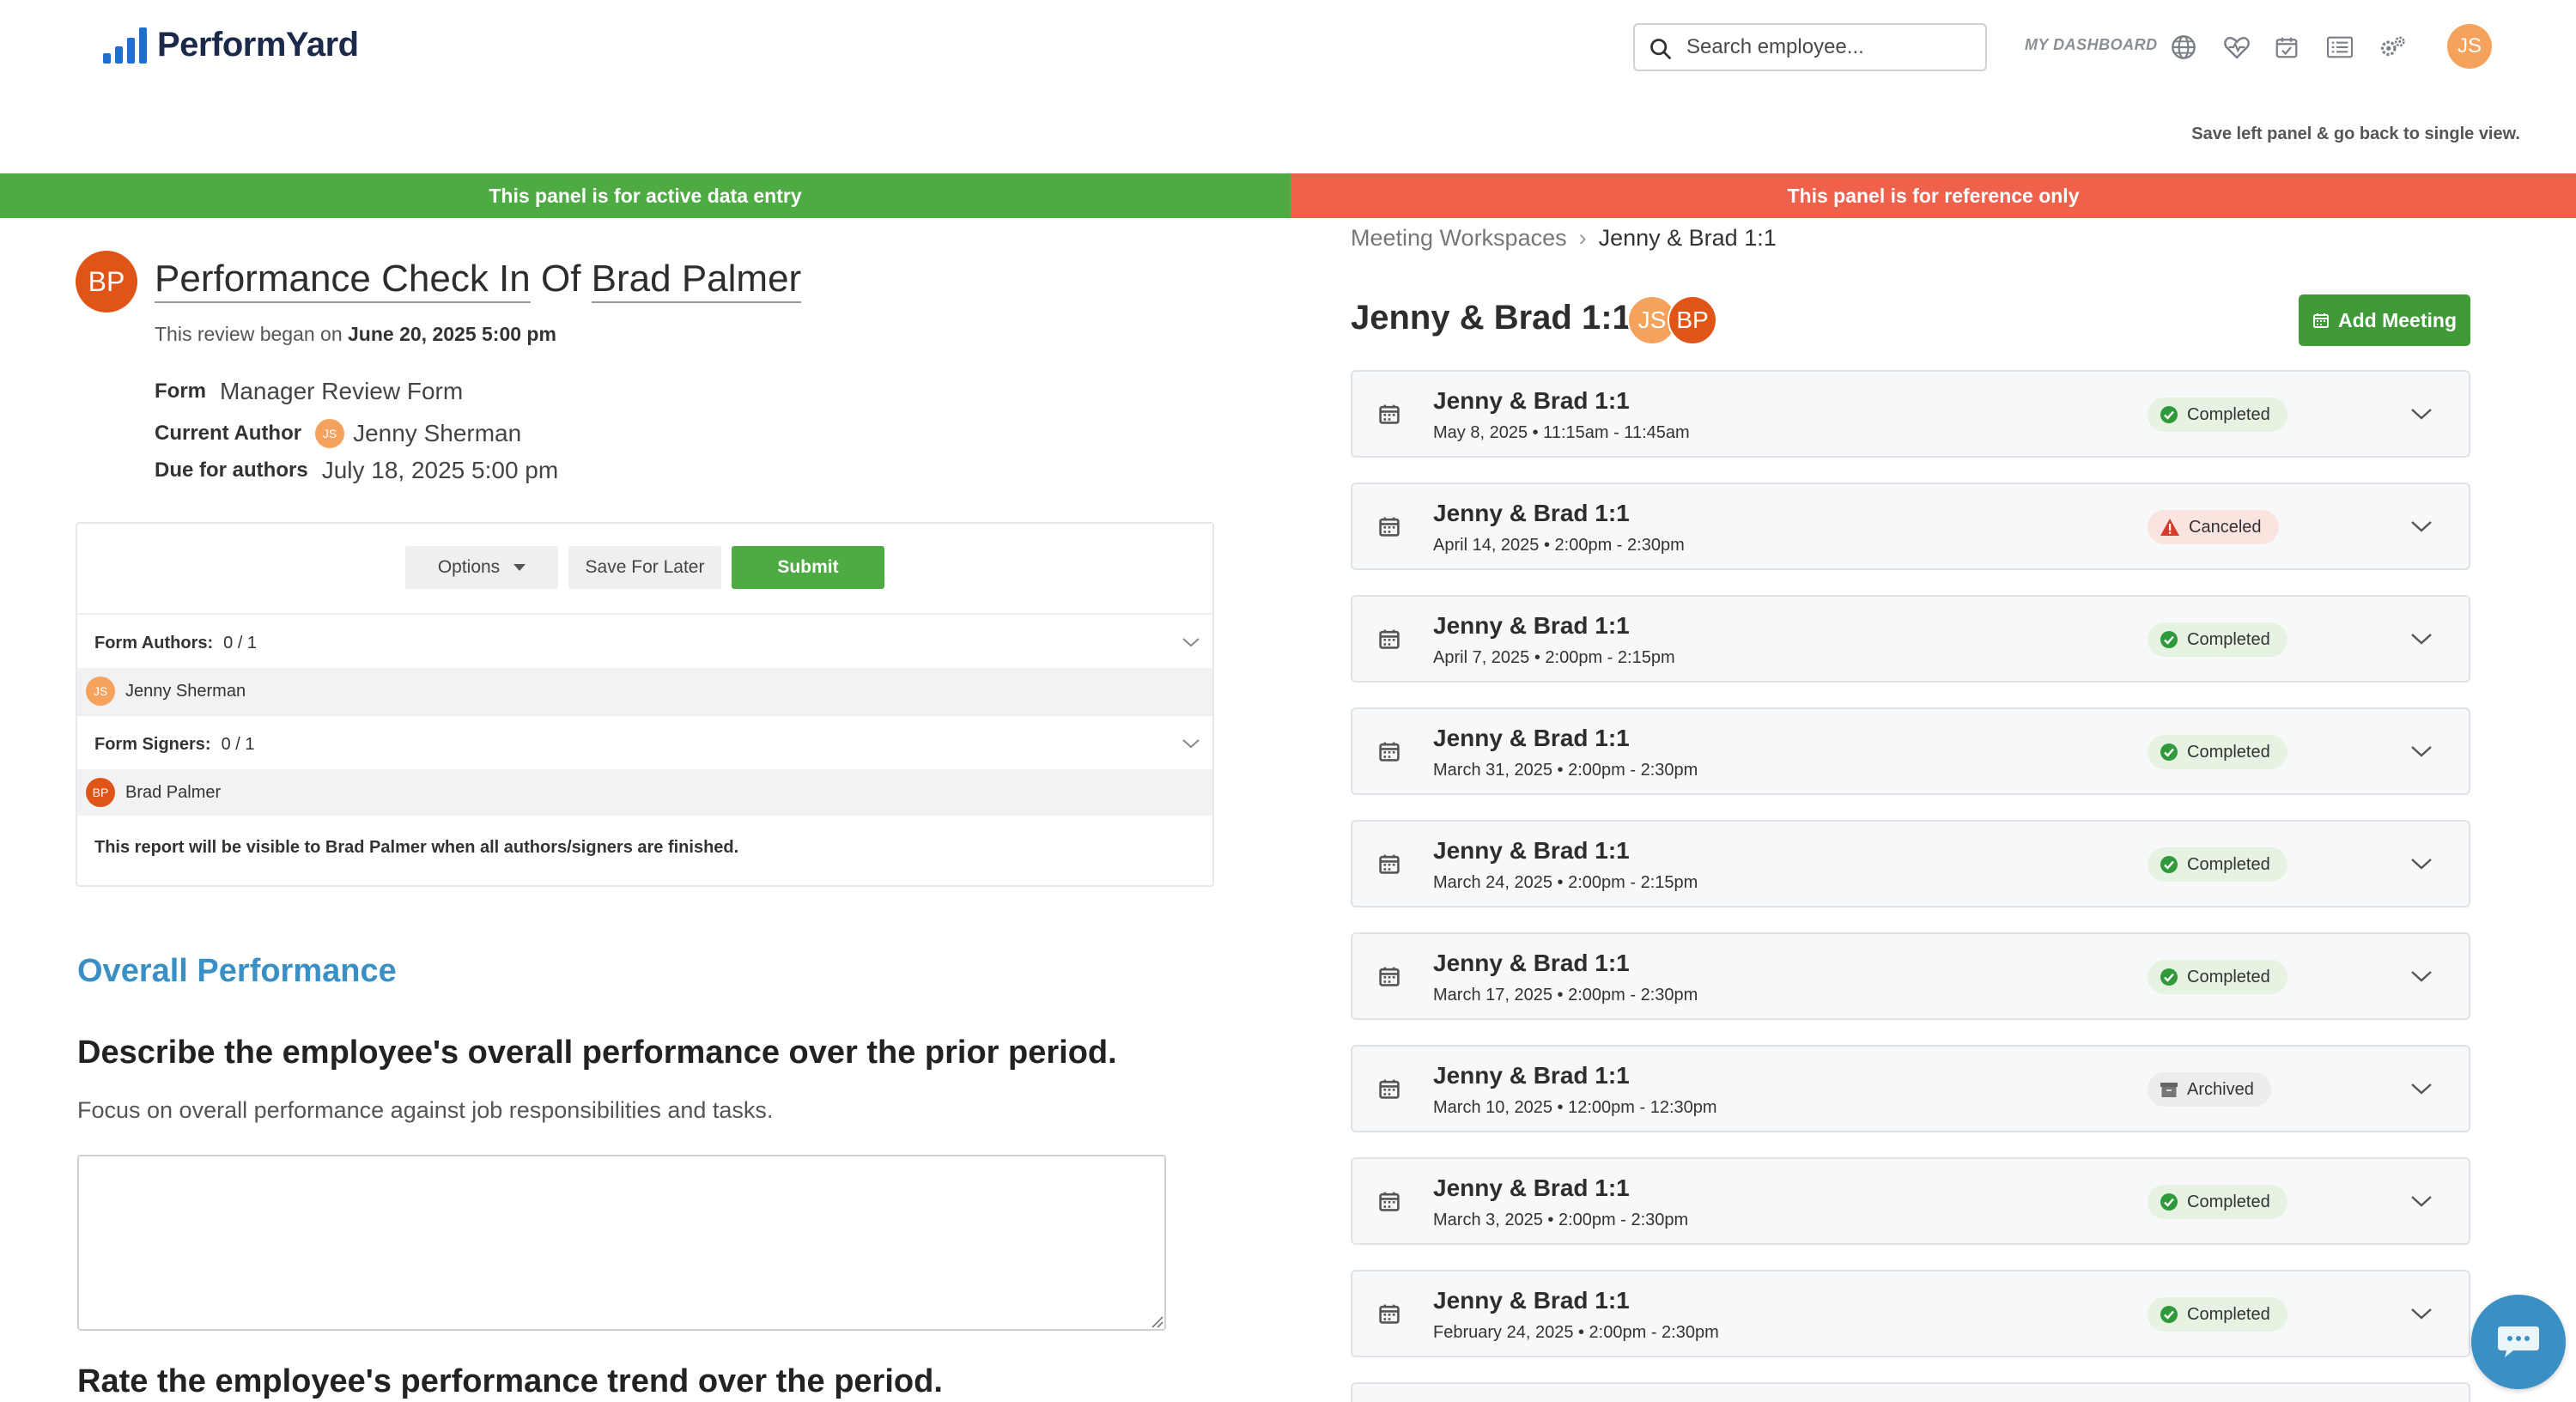 The image size is (2576, 1402). What do you see at coordinates (2169, 1090) in the screenshot?
I see `archive-box-icon` at bounding box center [2169, 1090].